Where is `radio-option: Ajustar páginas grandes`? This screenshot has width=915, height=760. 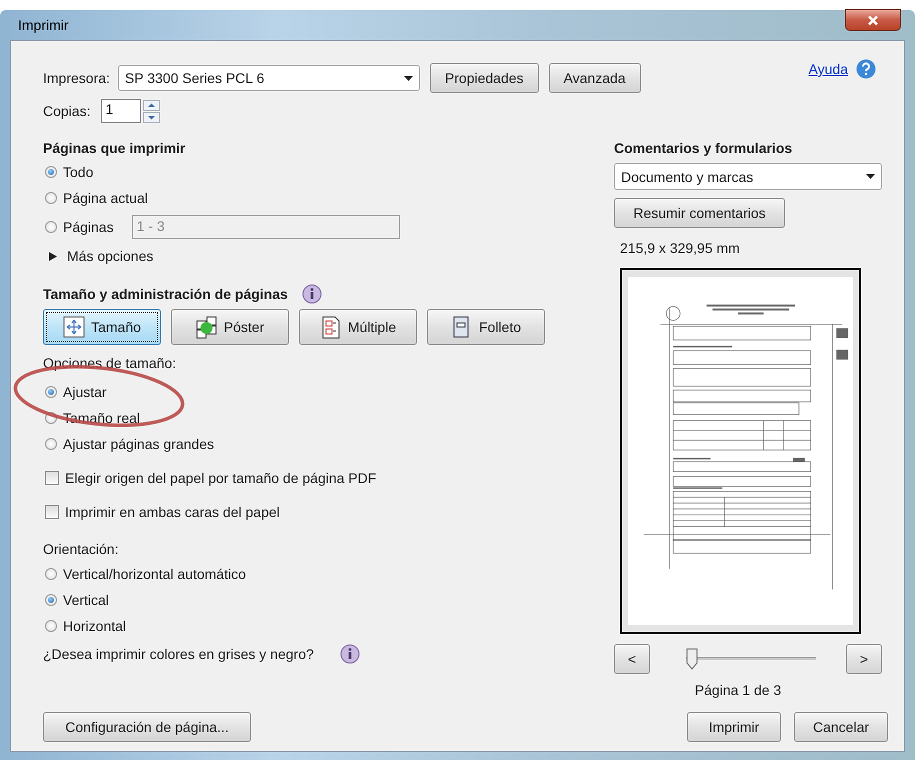
radio-option: Ajustar páginas grandes is located at coordinates (308, 444).